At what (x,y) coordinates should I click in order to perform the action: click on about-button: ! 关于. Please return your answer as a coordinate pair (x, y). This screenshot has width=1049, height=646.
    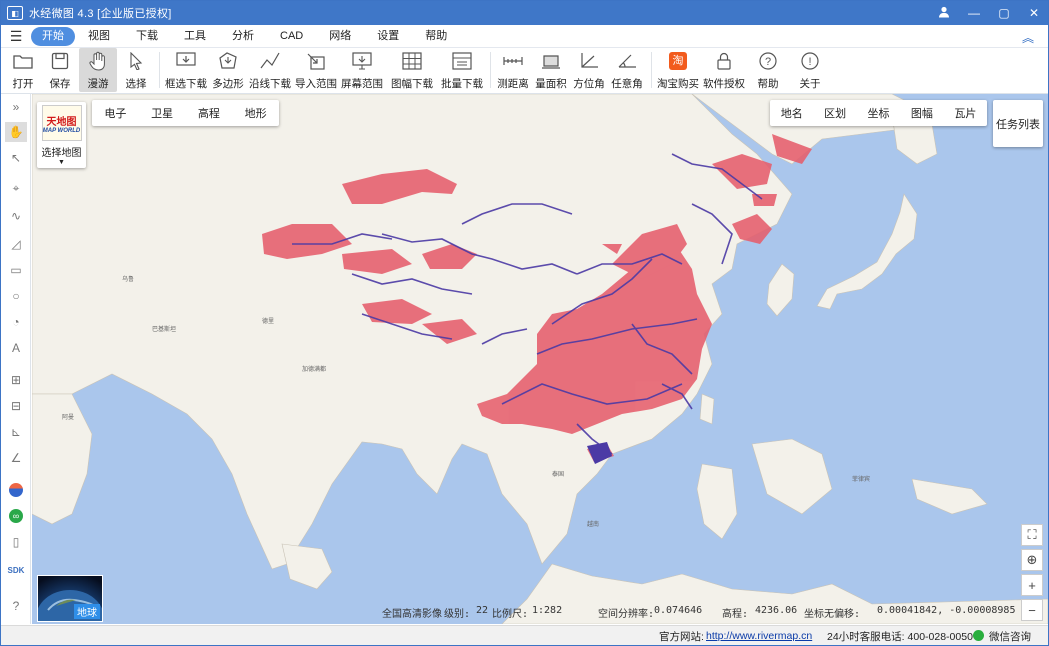
    Looking at the image, I should click on (810, 70).